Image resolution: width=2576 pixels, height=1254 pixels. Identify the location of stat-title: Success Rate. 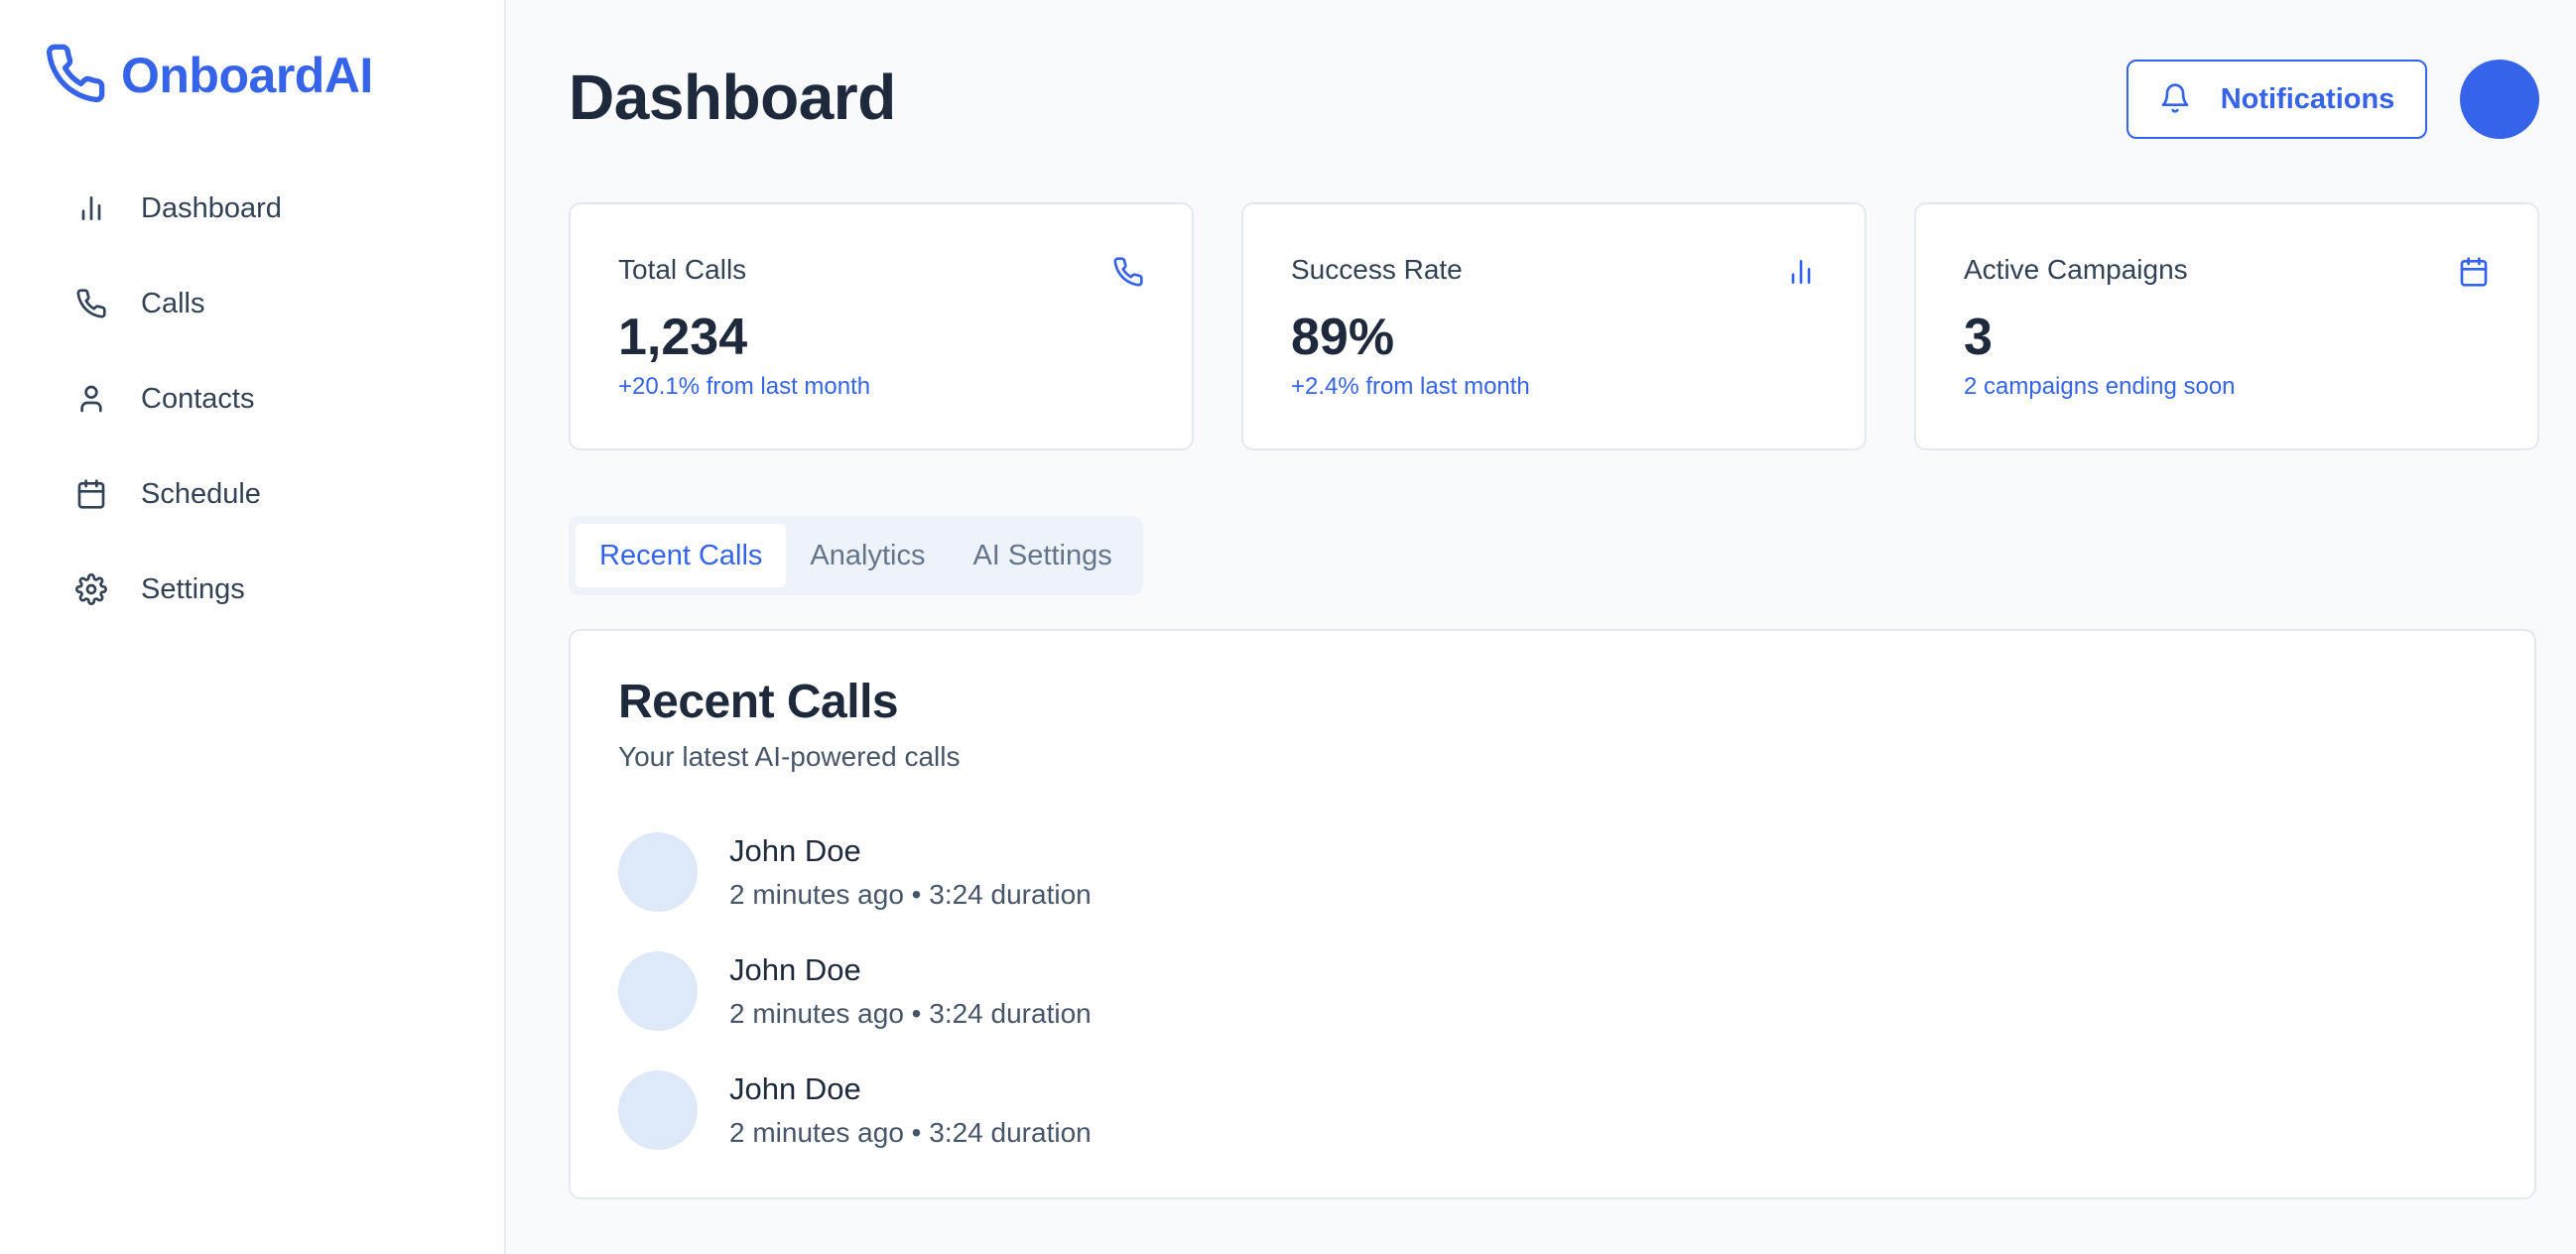
(1377, 269).